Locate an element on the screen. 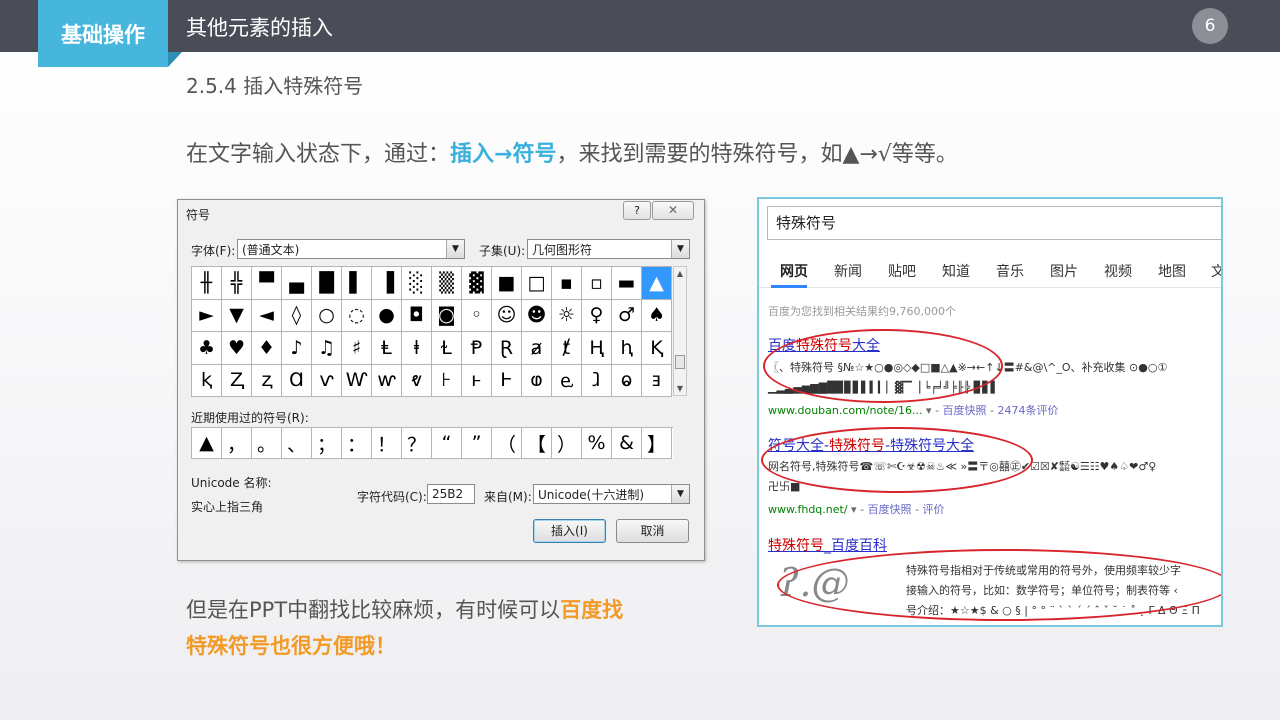 The height and width of the screenshot is (720, 1280). symbol-cell: Ɫ is located at coordinates (447, 348).